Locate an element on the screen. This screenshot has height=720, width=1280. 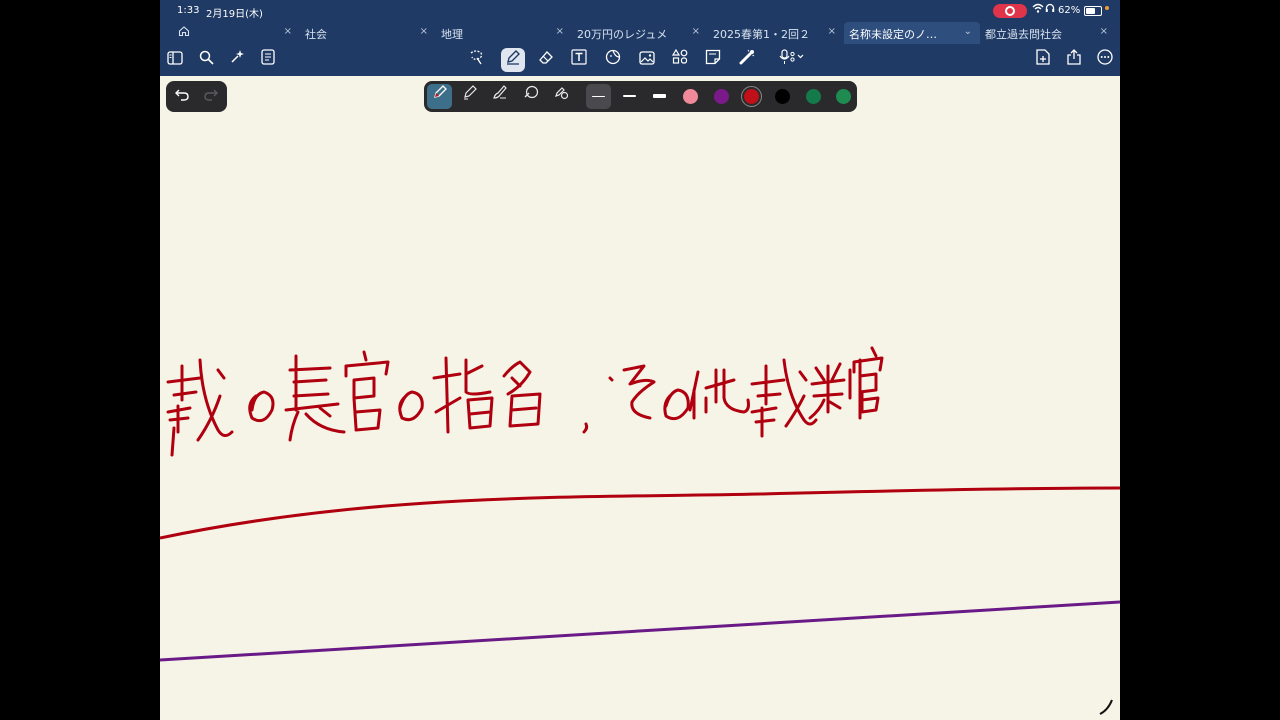
color-purple is located at coordinates (721, 96).